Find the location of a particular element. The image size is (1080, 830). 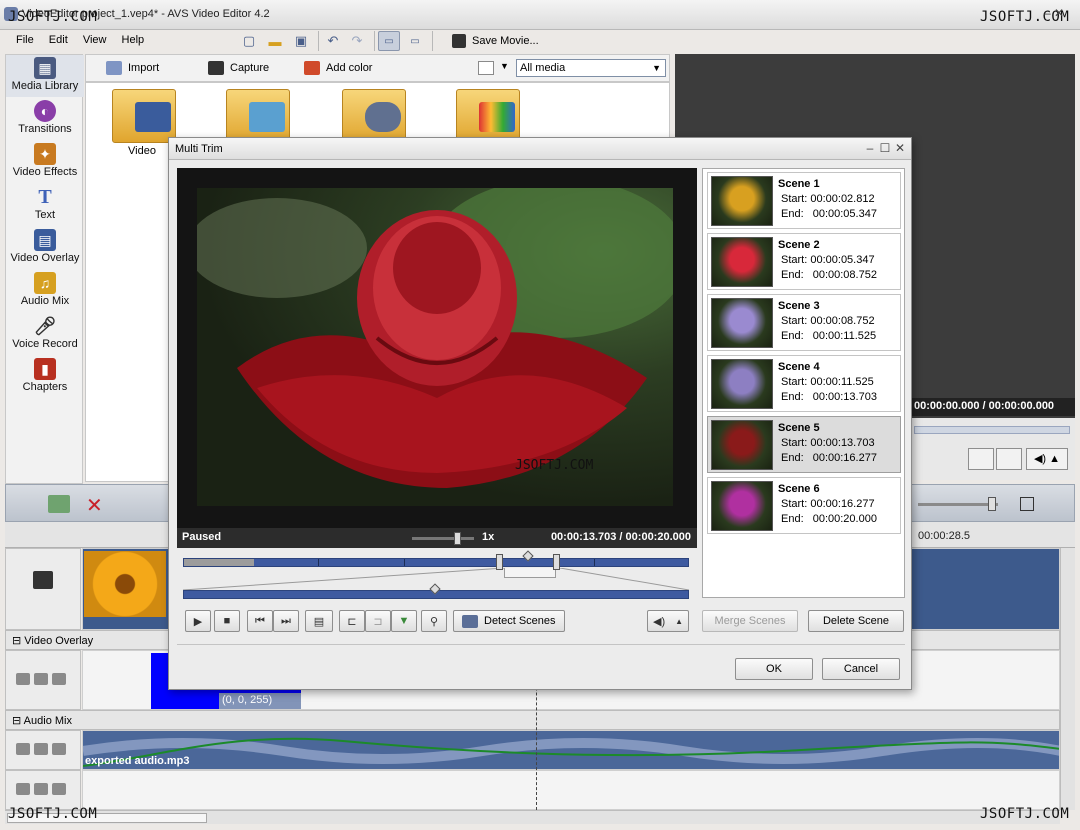

menu-file: File is located at coordinates (25, 39).